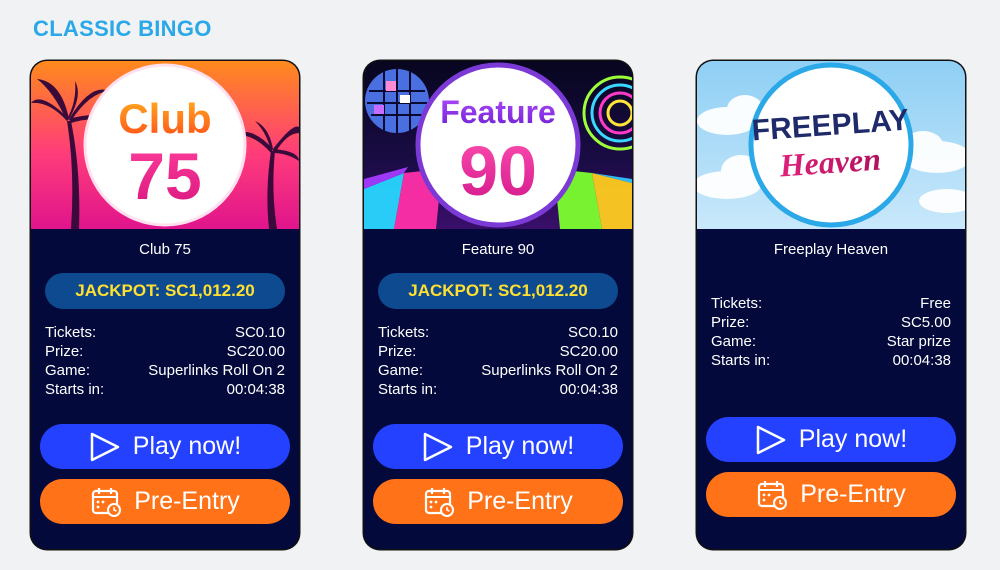 The image size is (1000, 570). I want to click on logo-line1: Feature, so click(498, 112).